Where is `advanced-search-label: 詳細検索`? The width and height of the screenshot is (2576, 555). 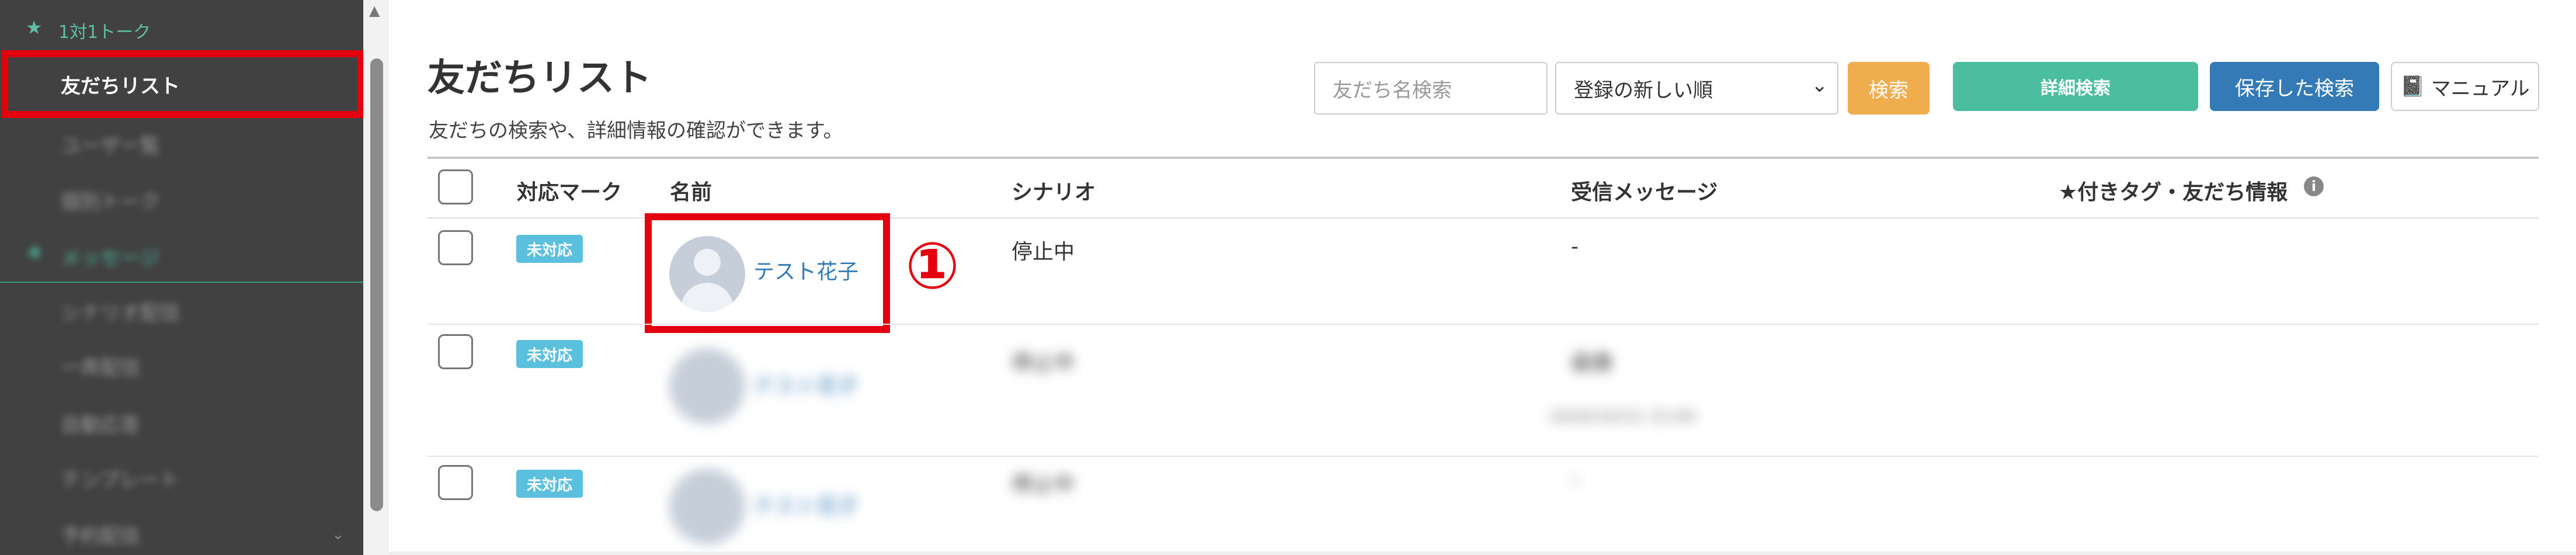 advanced-search-label: 詳細検索 is located at coordinates (2075, 88).